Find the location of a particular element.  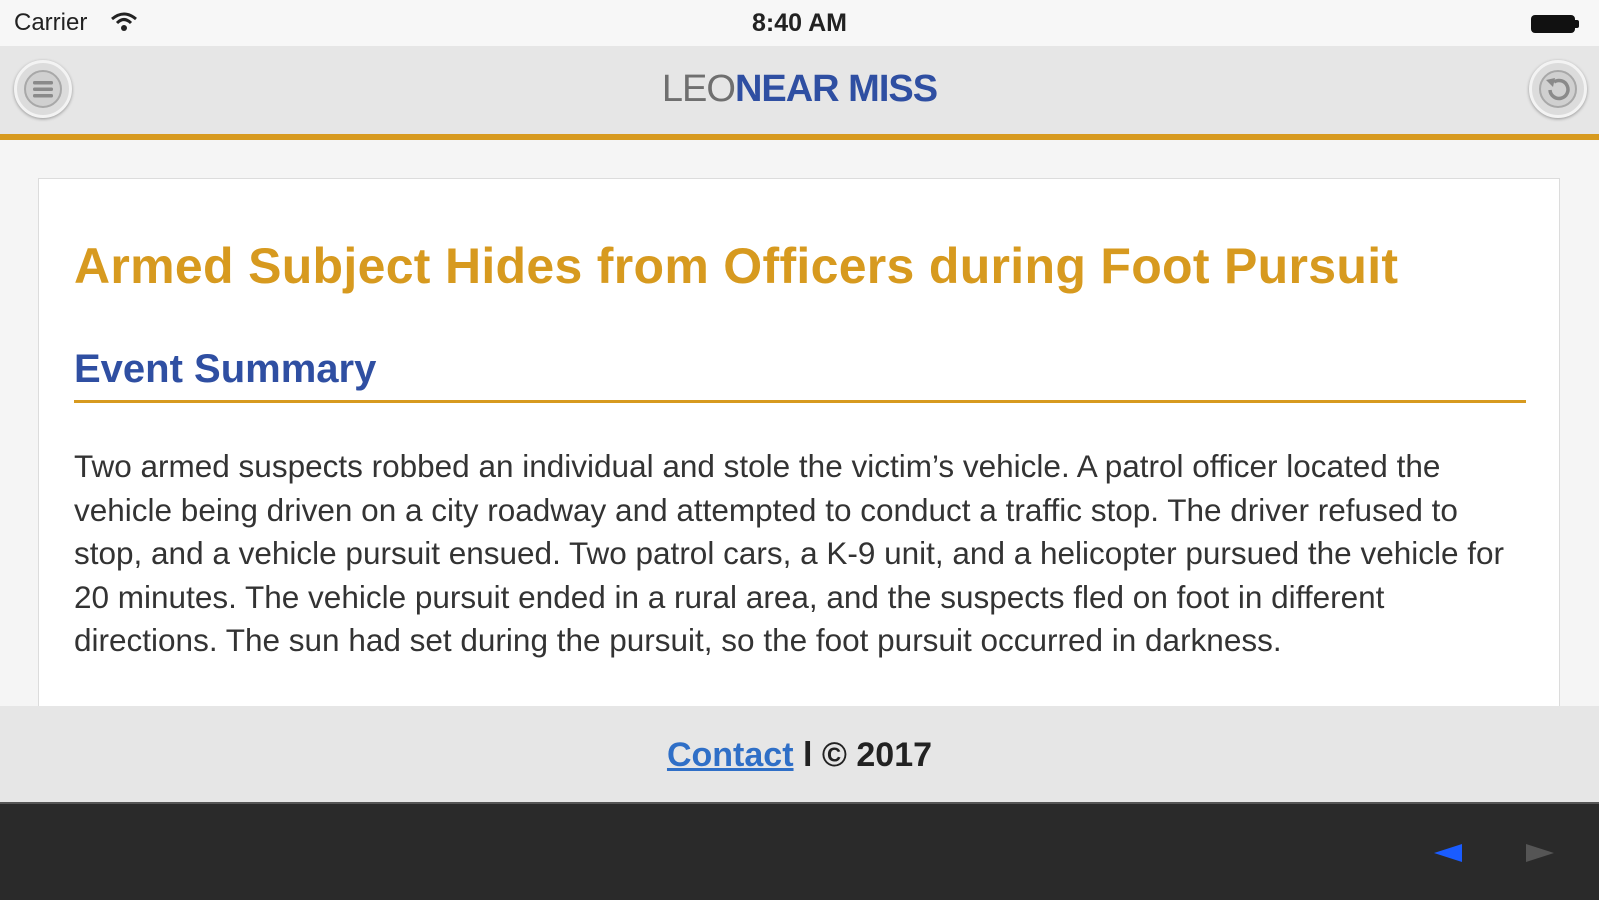

section-heading-event-summary: Event Summary is located at coordinates (800, 375).